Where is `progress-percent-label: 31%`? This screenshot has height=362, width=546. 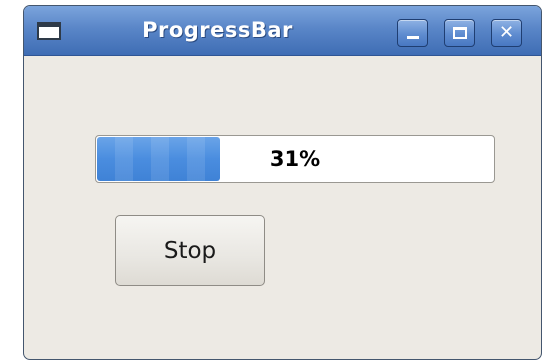
progress-percent-label: 31% is located at coordinates (295, 159).